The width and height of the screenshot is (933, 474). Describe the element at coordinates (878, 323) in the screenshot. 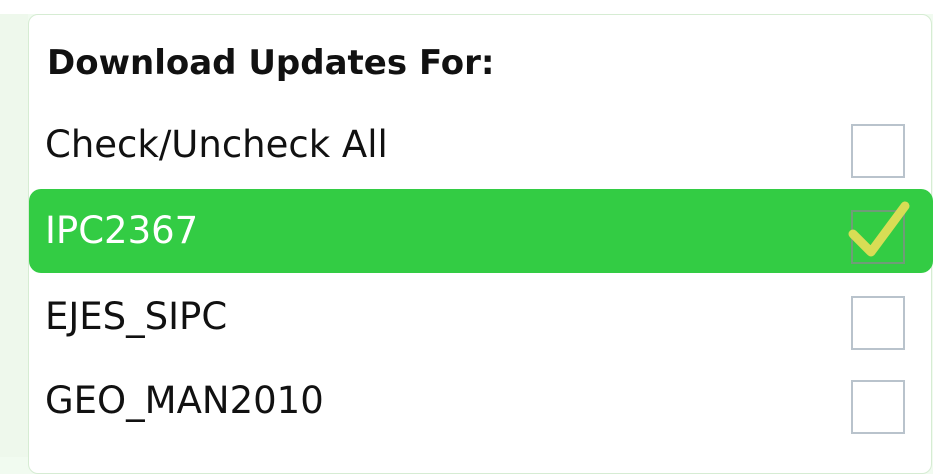

I see `ejes-sipc-checkbox` at that location.